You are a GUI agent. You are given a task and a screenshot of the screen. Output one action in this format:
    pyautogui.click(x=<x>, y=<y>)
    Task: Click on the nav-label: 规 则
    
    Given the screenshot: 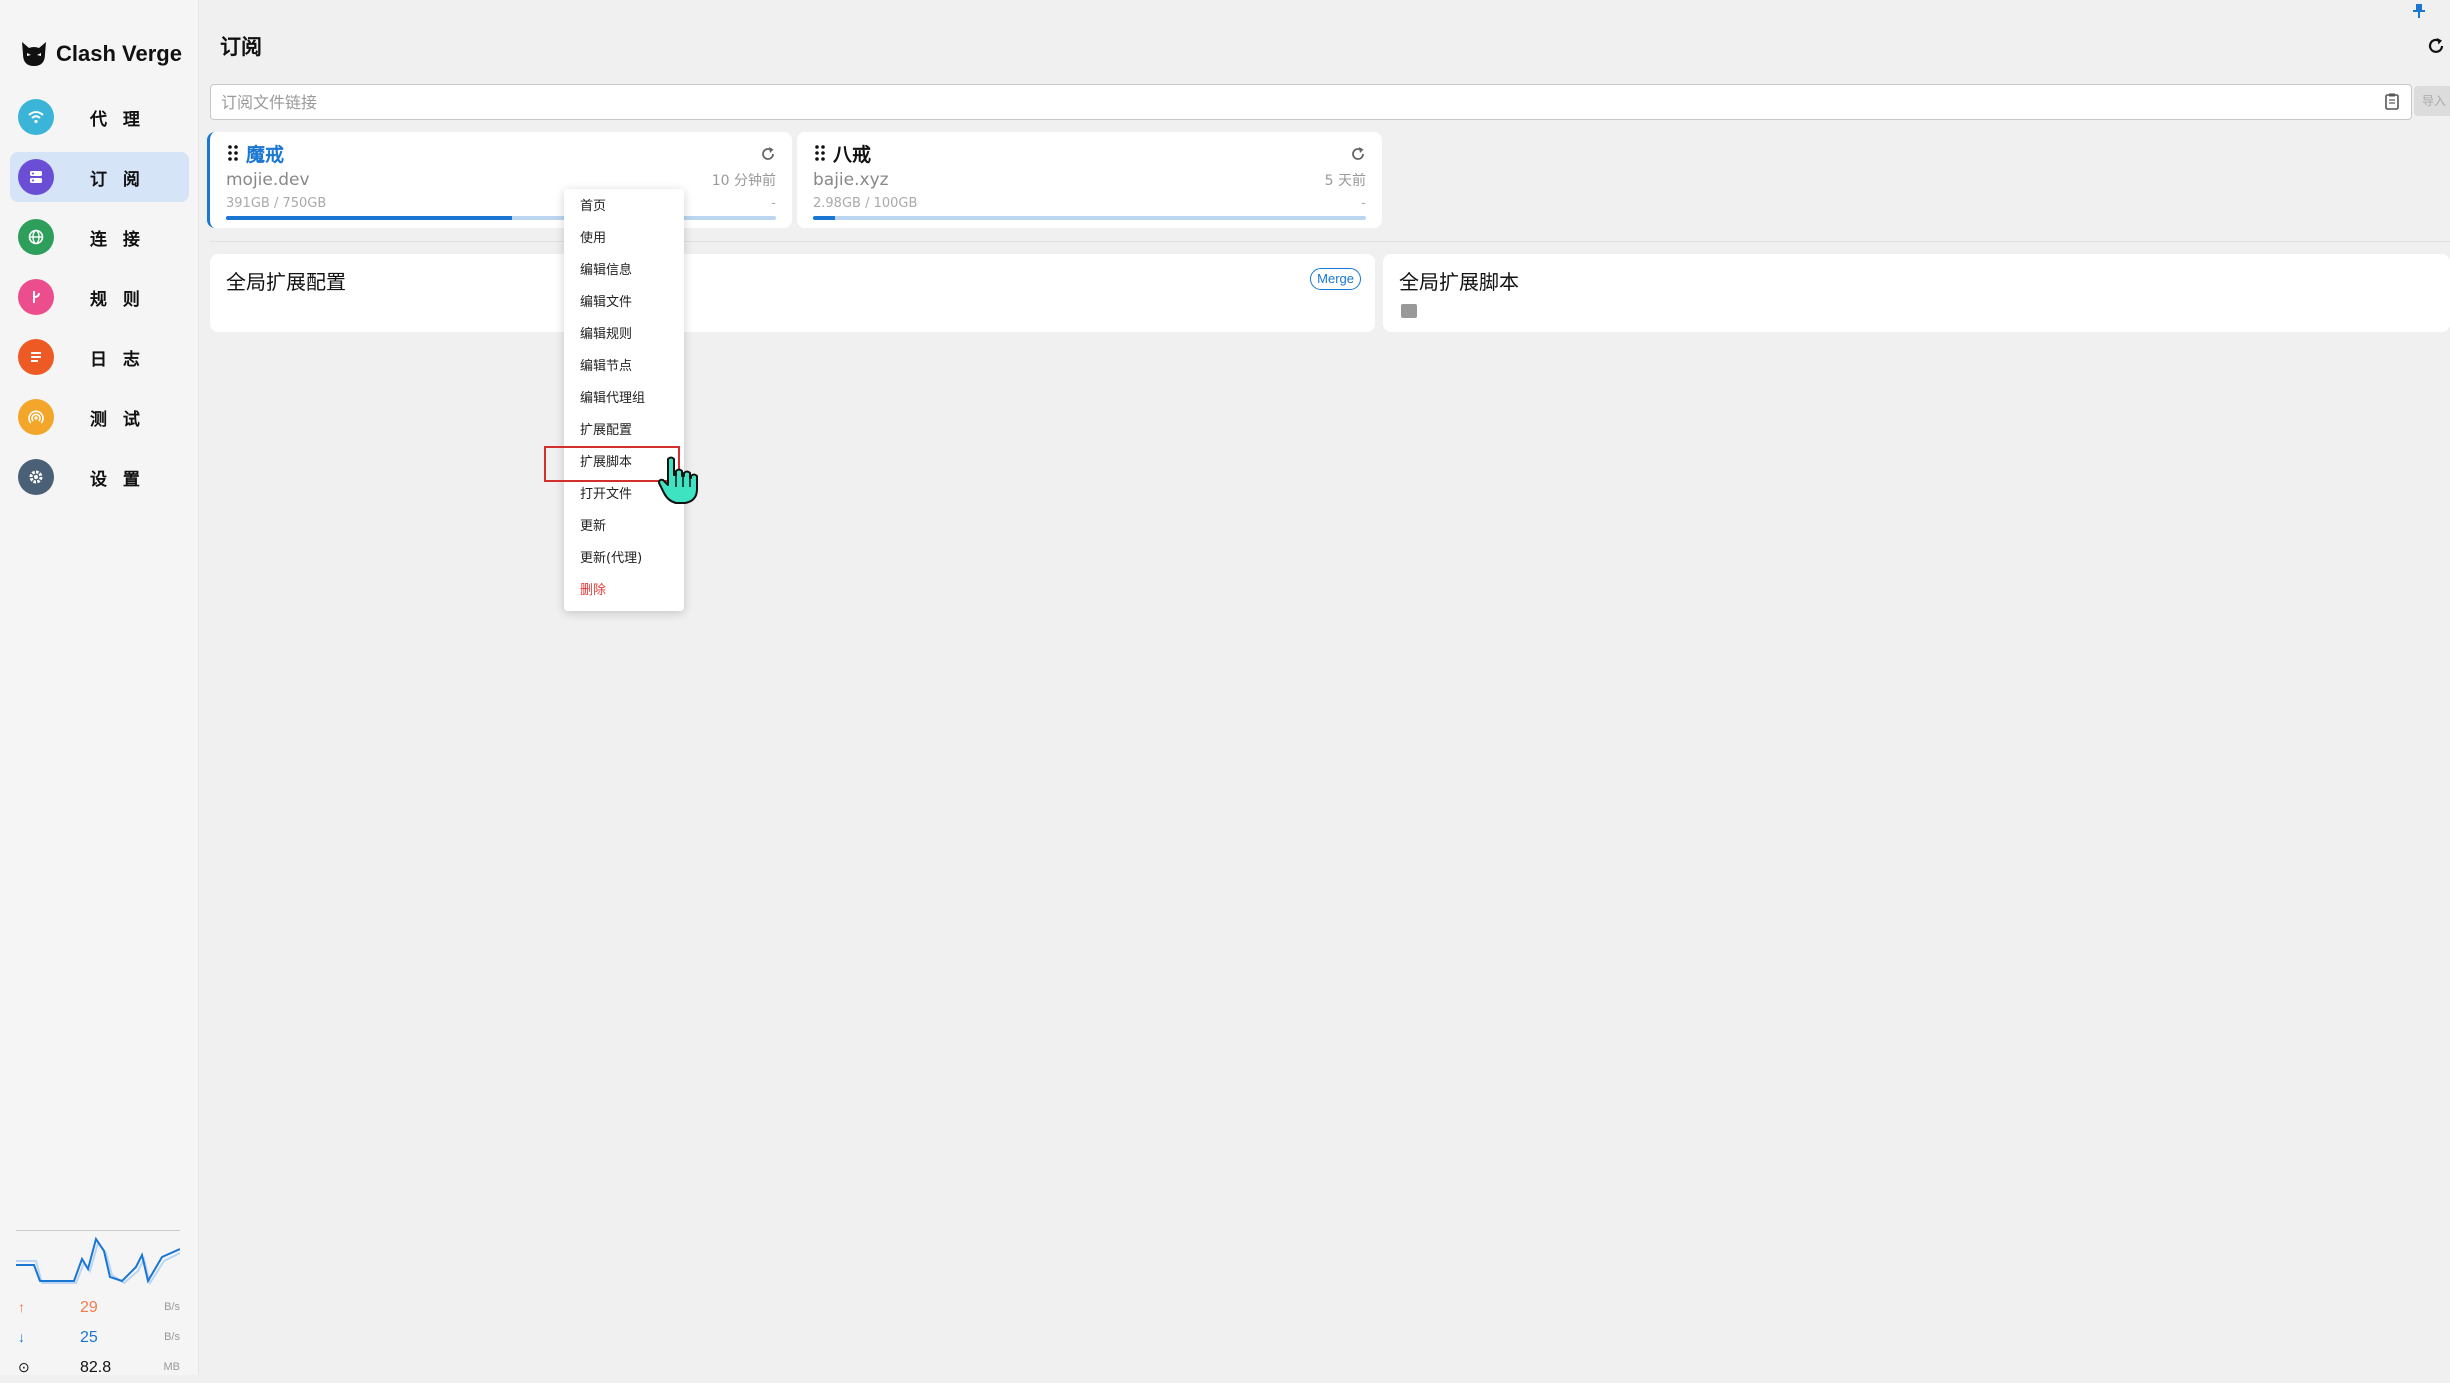 What is the action you would take?
    pyautogui.click(x=117, y=299)
    